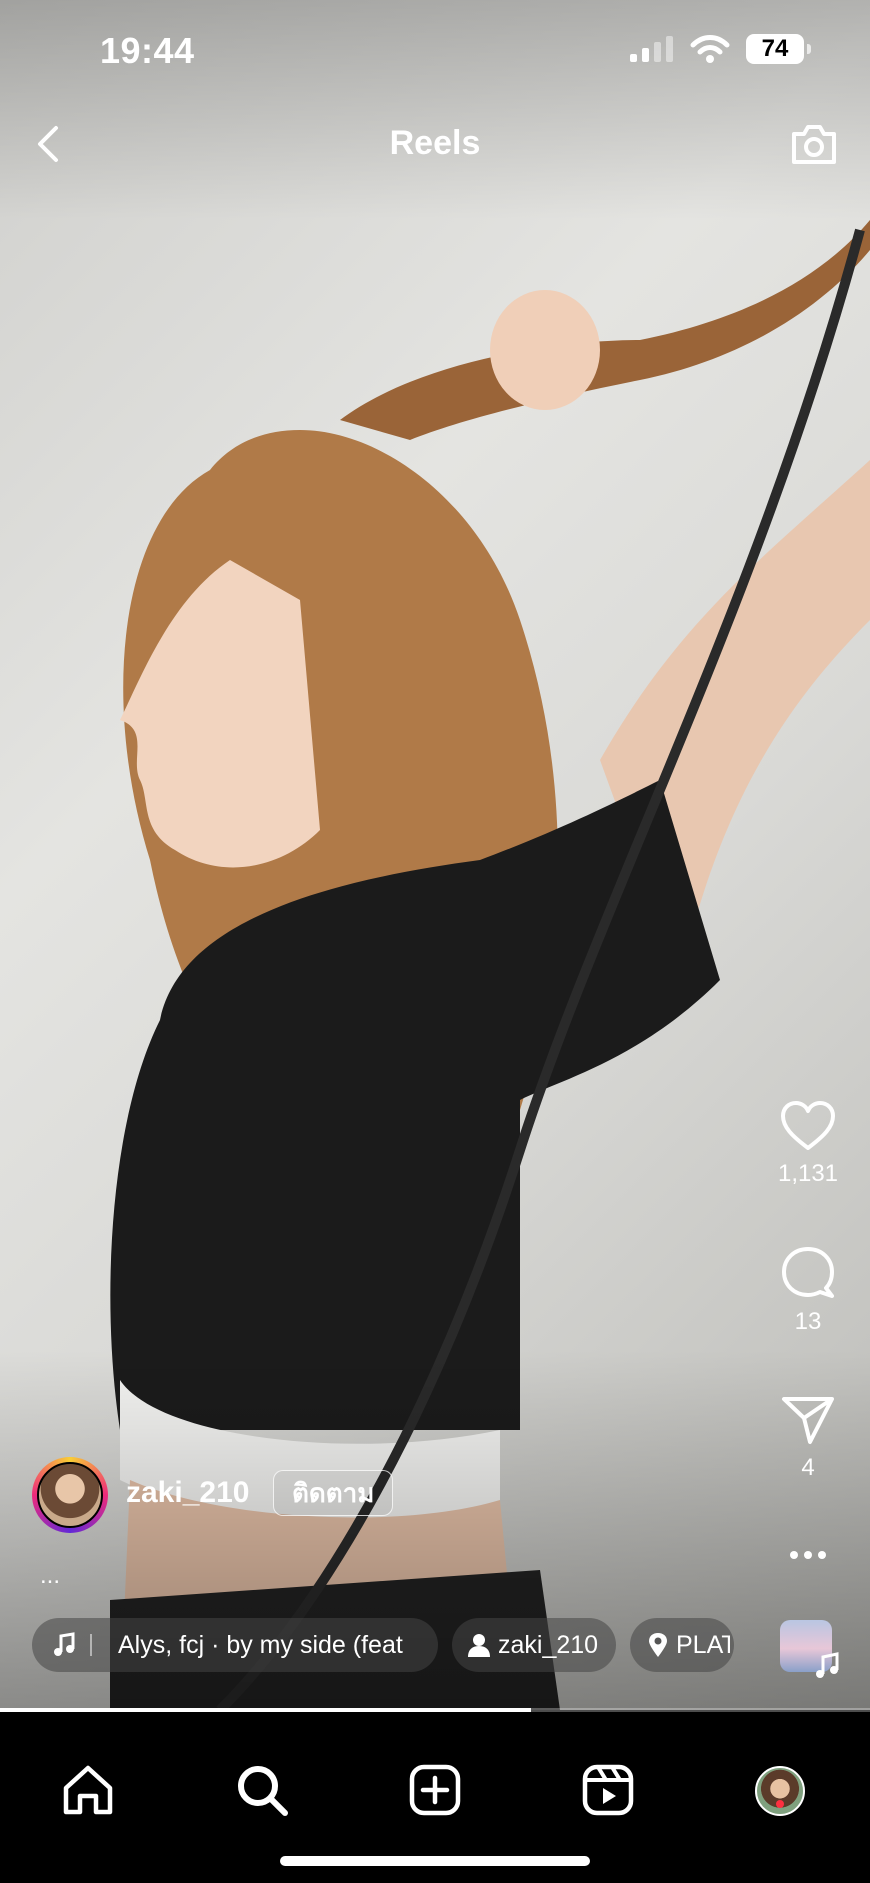  Describe the element at coordinates (710, 49) in the screenshot. I see `wifi-icon` at that location.